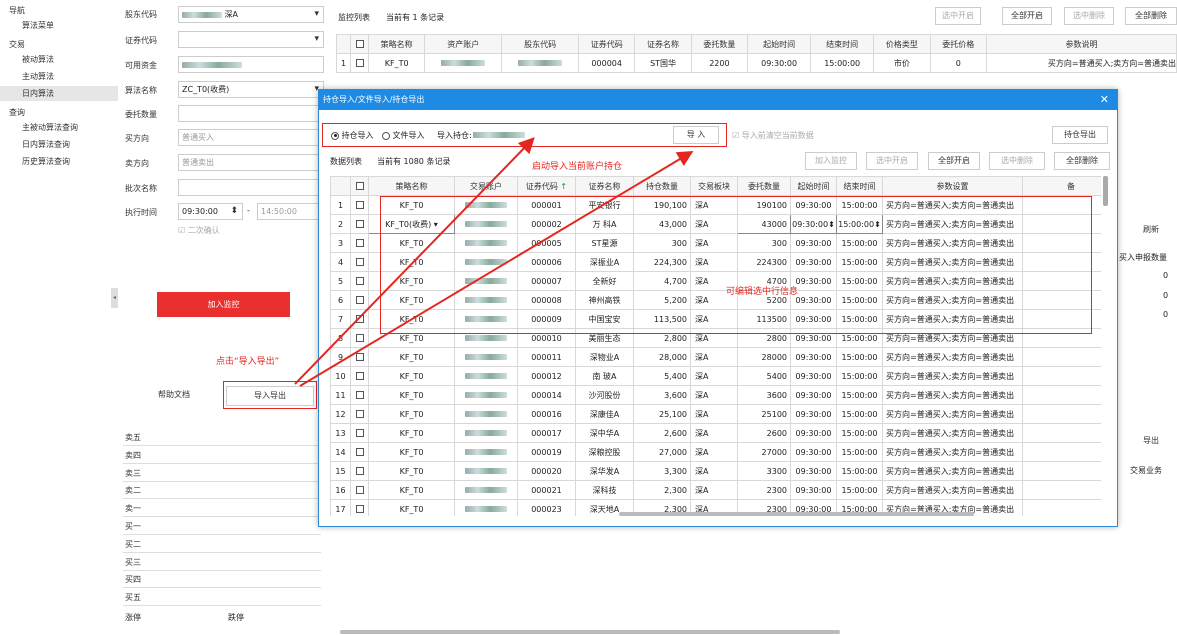 Image resolution: width=1177 pixels, height=635 pixels. What do you see at coordinates (59, 76) in the screenshot?
I see `nav-item-active: 主动算法` at bounding box center [59, 76].